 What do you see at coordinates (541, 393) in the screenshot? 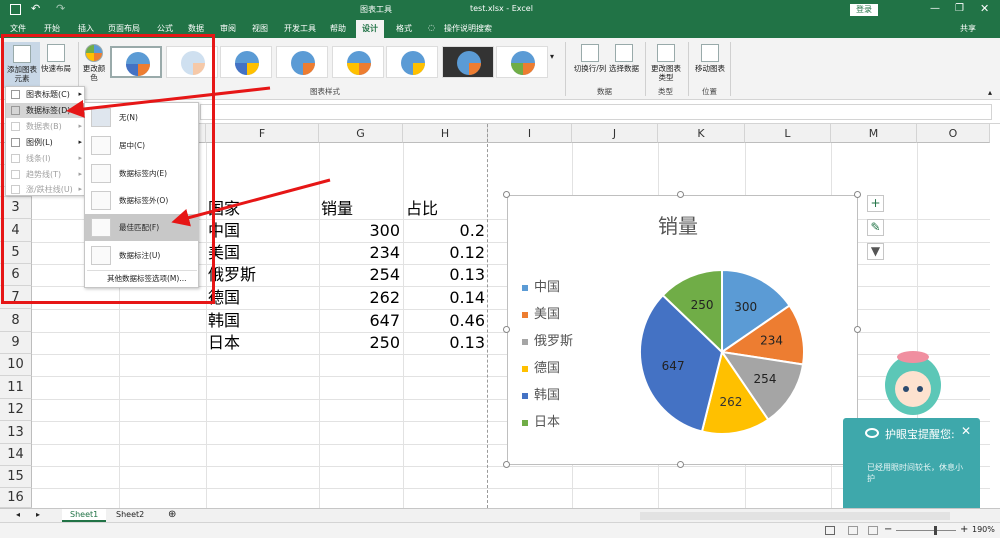
I see `legend-item: 韩国` at bounding box center [541, 393].